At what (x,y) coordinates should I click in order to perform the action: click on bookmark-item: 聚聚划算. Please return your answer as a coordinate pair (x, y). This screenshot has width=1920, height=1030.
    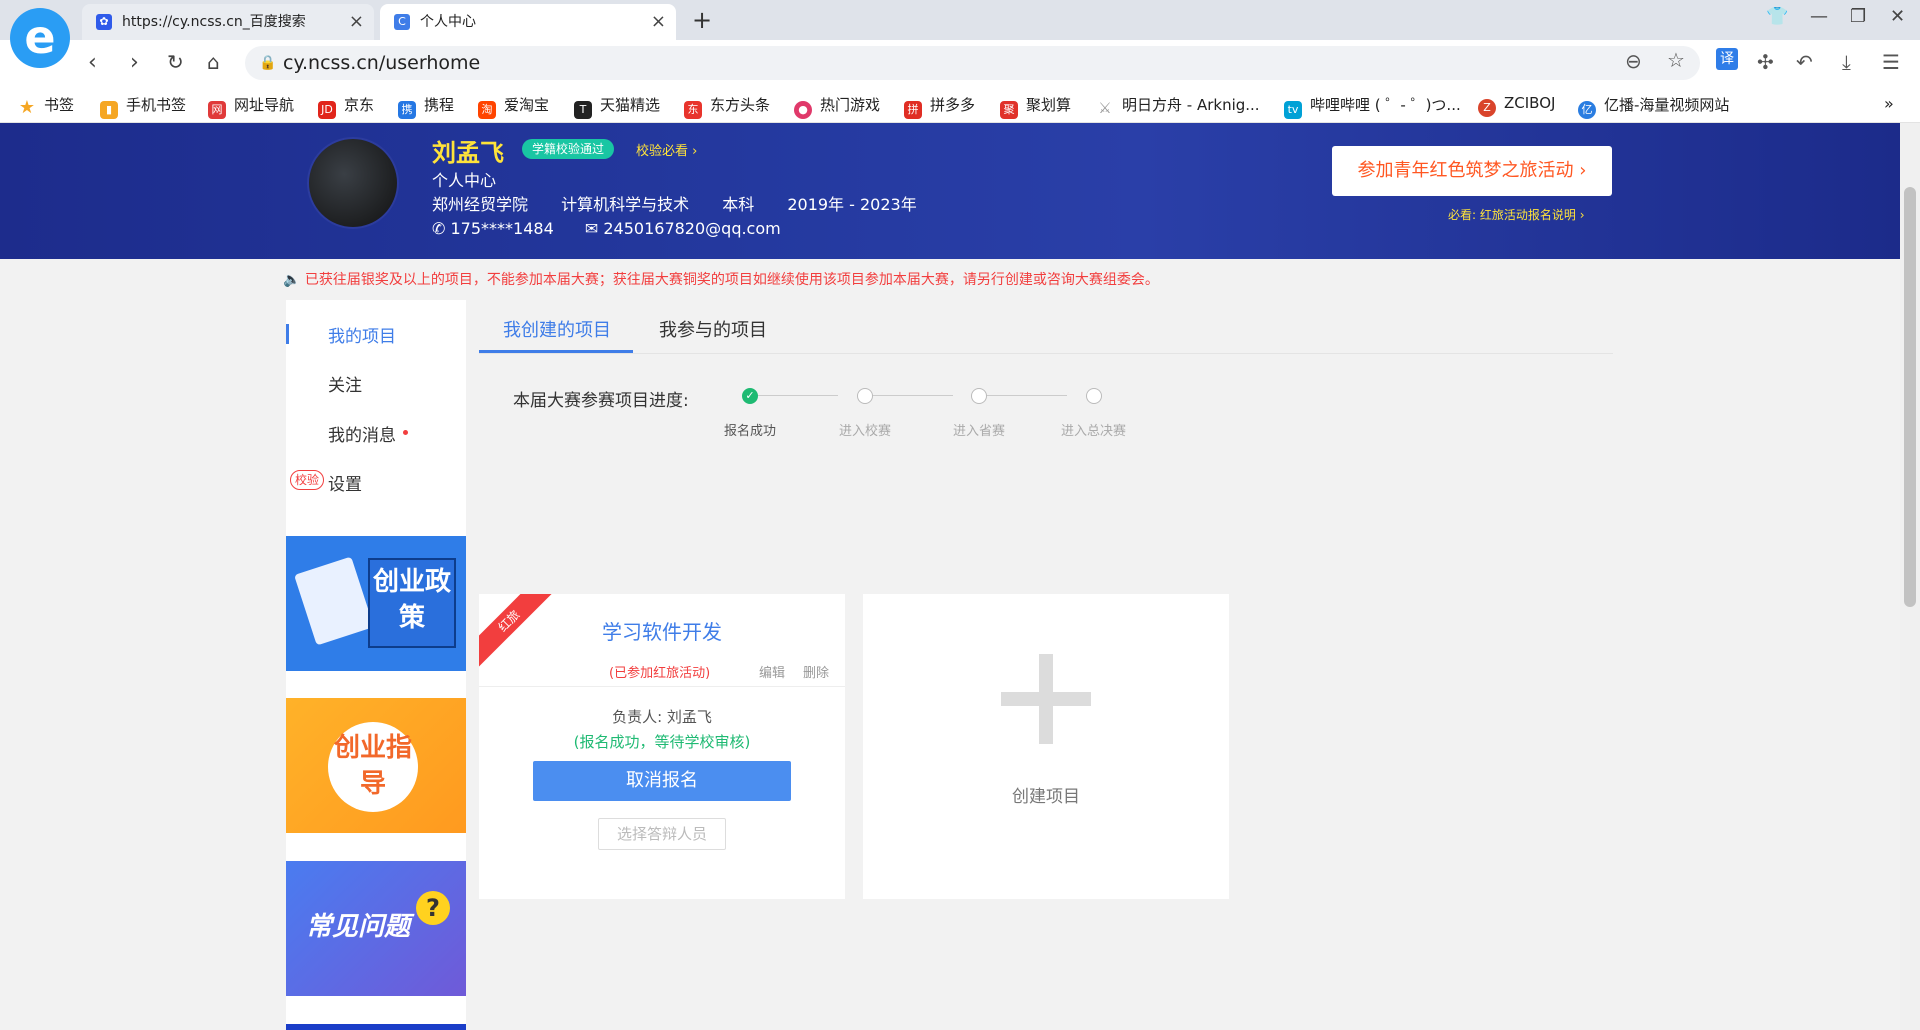
    Looking at the image, I should click on (1035, 106).